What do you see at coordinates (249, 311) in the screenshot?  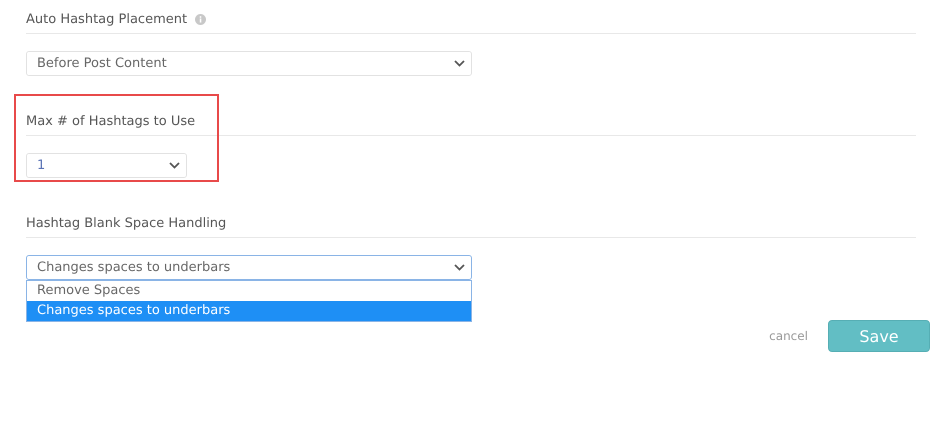 I see `dropdown-option: Changes spaces to underbars` at bounding box center [249, 311].